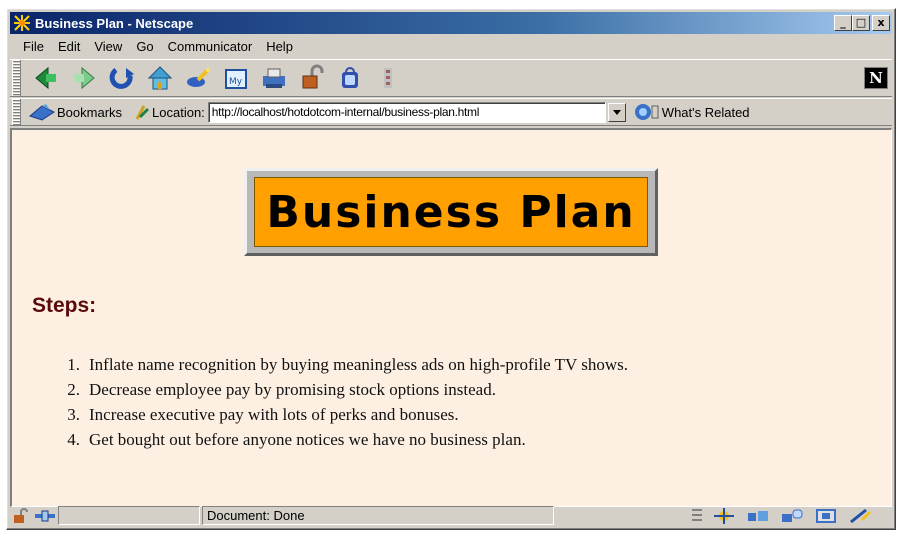 This screenshot has height=535, width=902. What do you see at coordinates (122, 78) in the screenshot?
I see `reload-icon` at bounding box center [122, 78].